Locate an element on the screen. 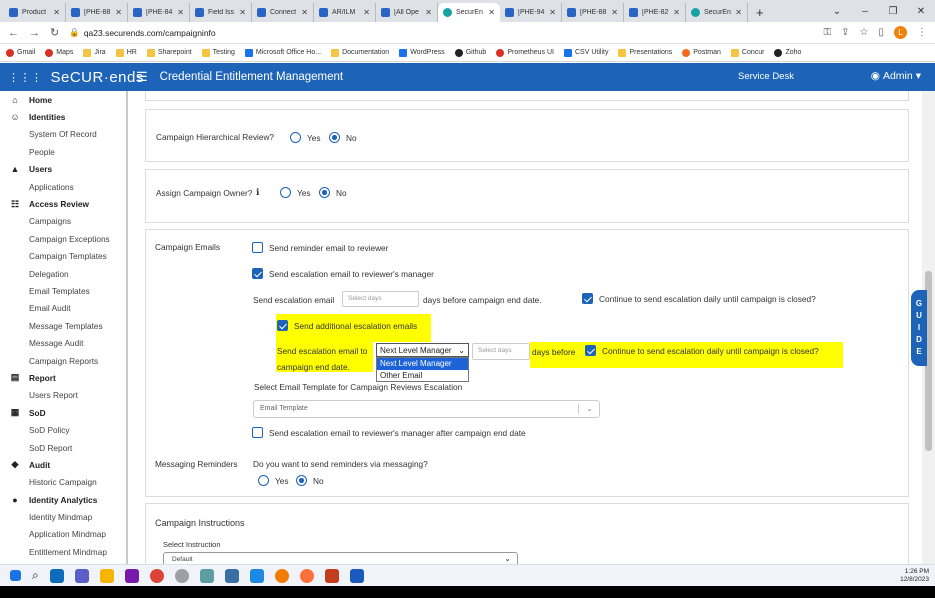 This screenshot has width=935, height=598. continue-daily-checkbox is located at coordinates (587, 298).